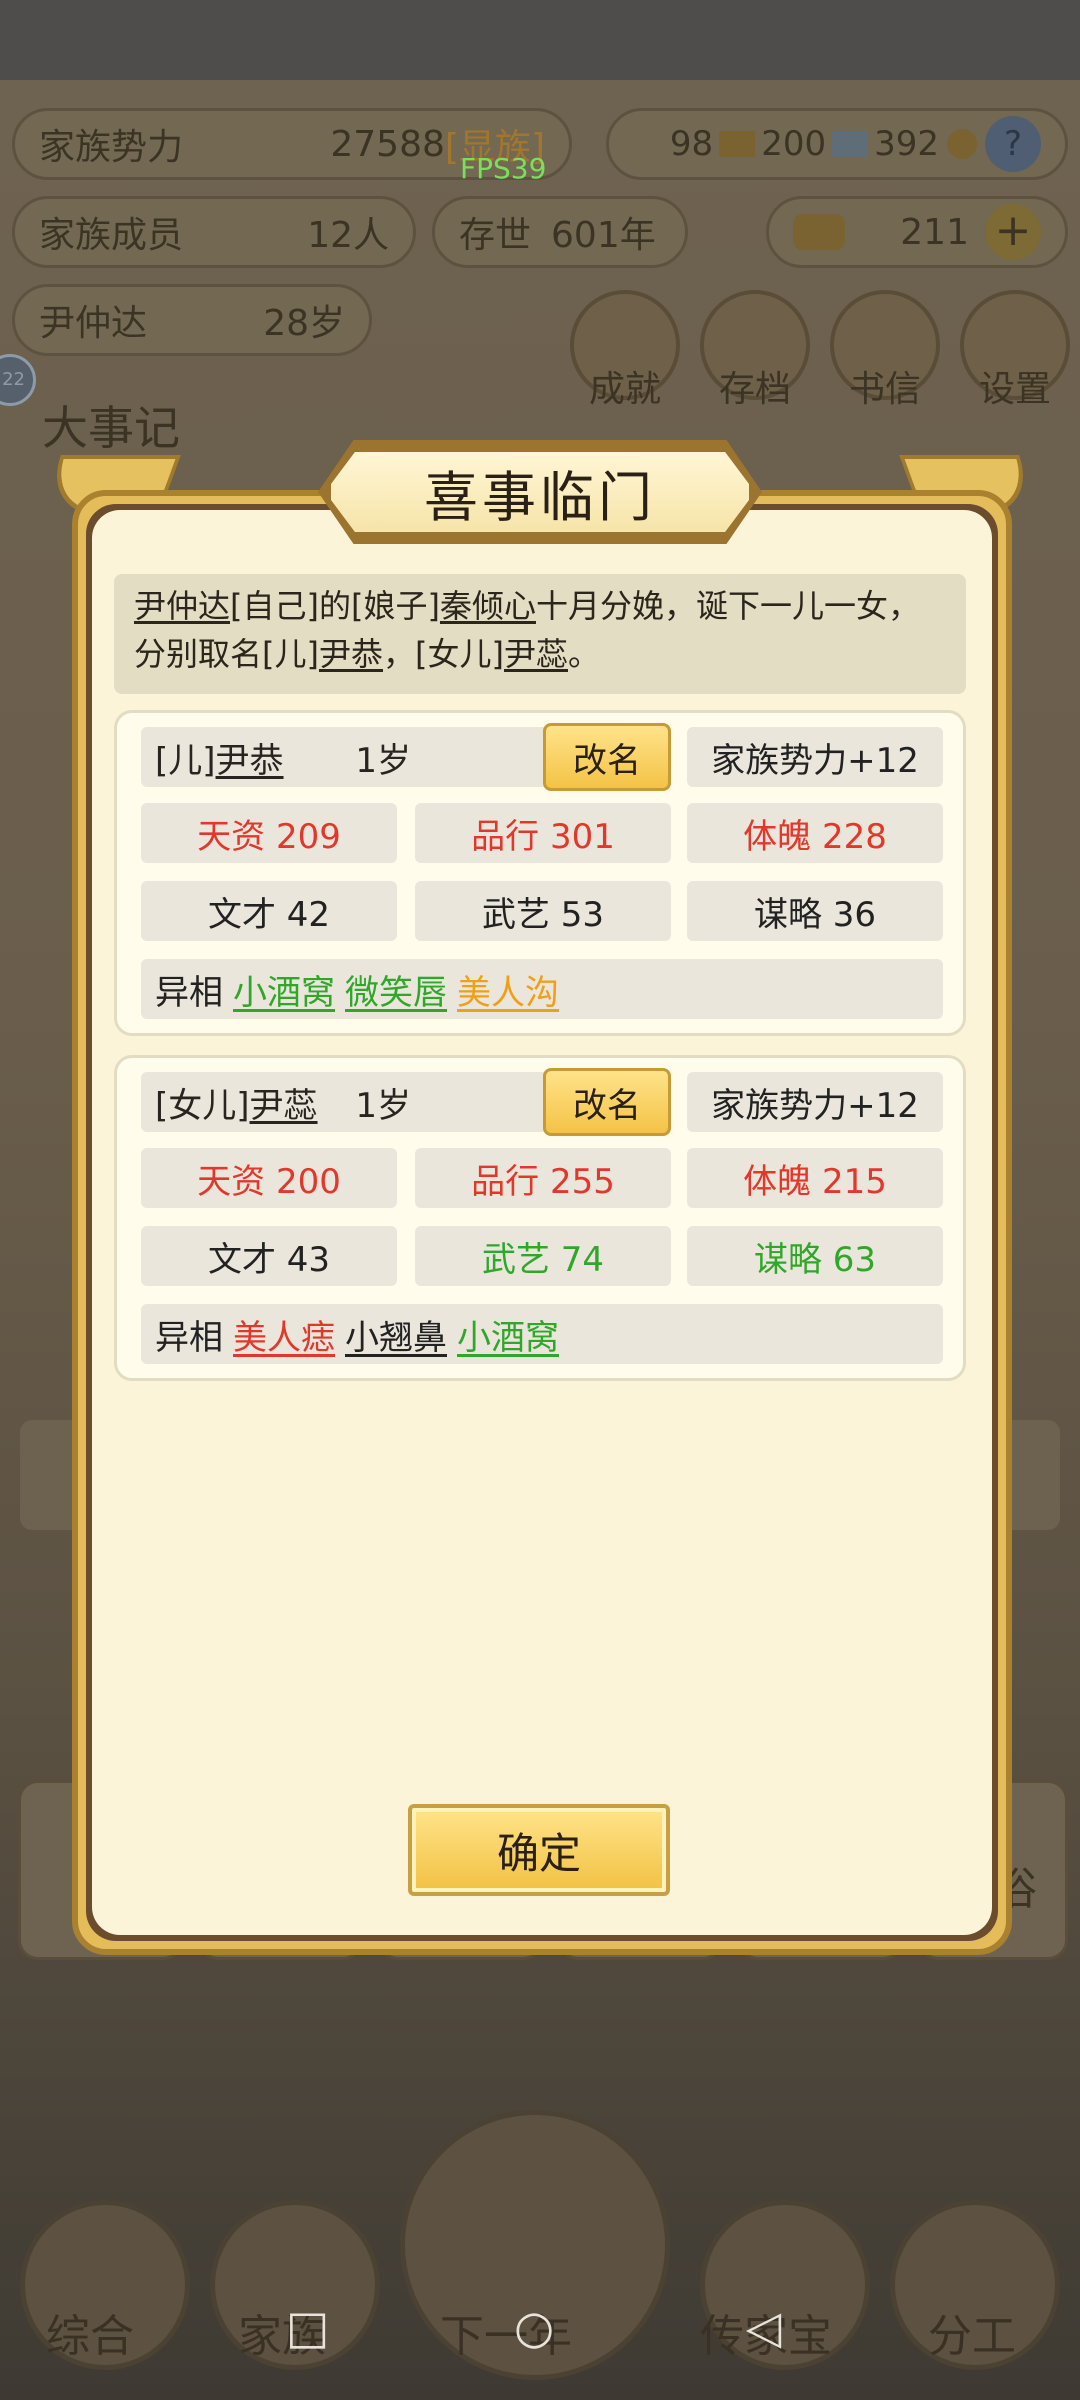 Image resolution: width=1080 pixels, height=2400 pixels. I want to click on child-relation: [女儿], so click(202, 1105).